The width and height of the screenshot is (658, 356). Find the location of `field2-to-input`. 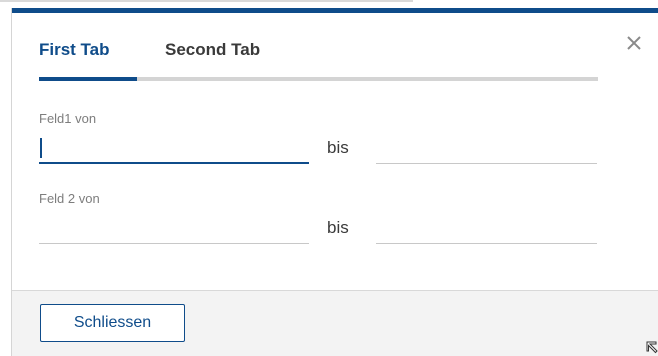

field2-to-input is located at coordinates (486, 230).